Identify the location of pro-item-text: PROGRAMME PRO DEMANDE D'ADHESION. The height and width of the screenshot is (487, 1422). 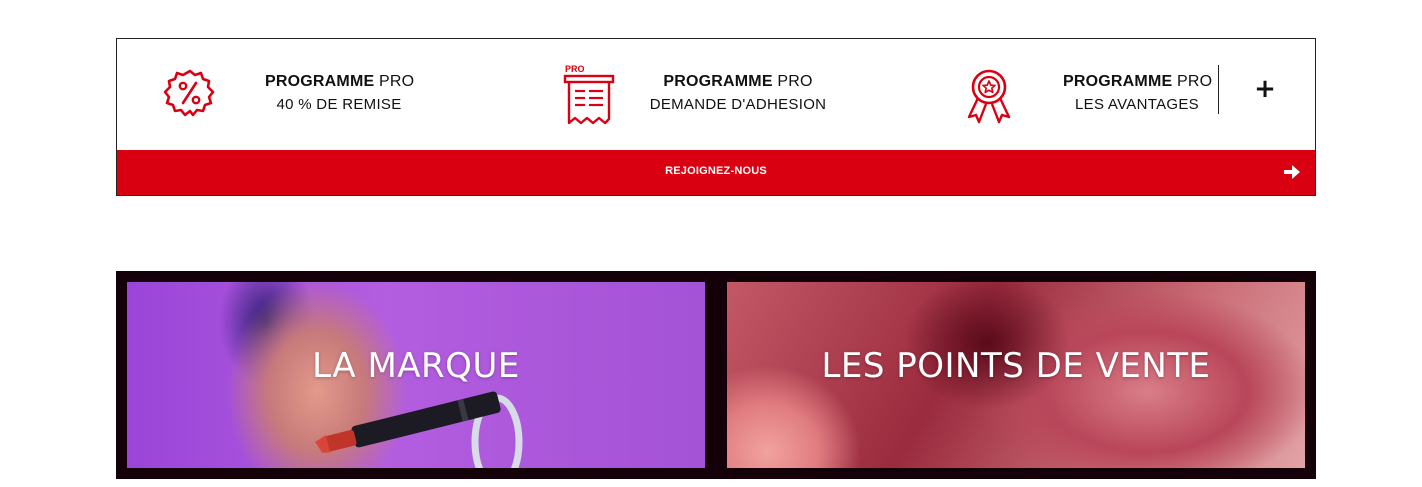
(738, 95).